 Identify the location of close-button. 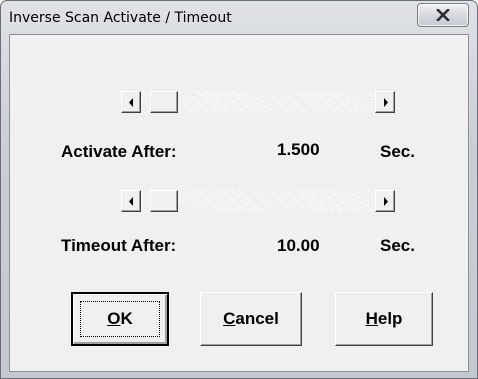
(443, 15).